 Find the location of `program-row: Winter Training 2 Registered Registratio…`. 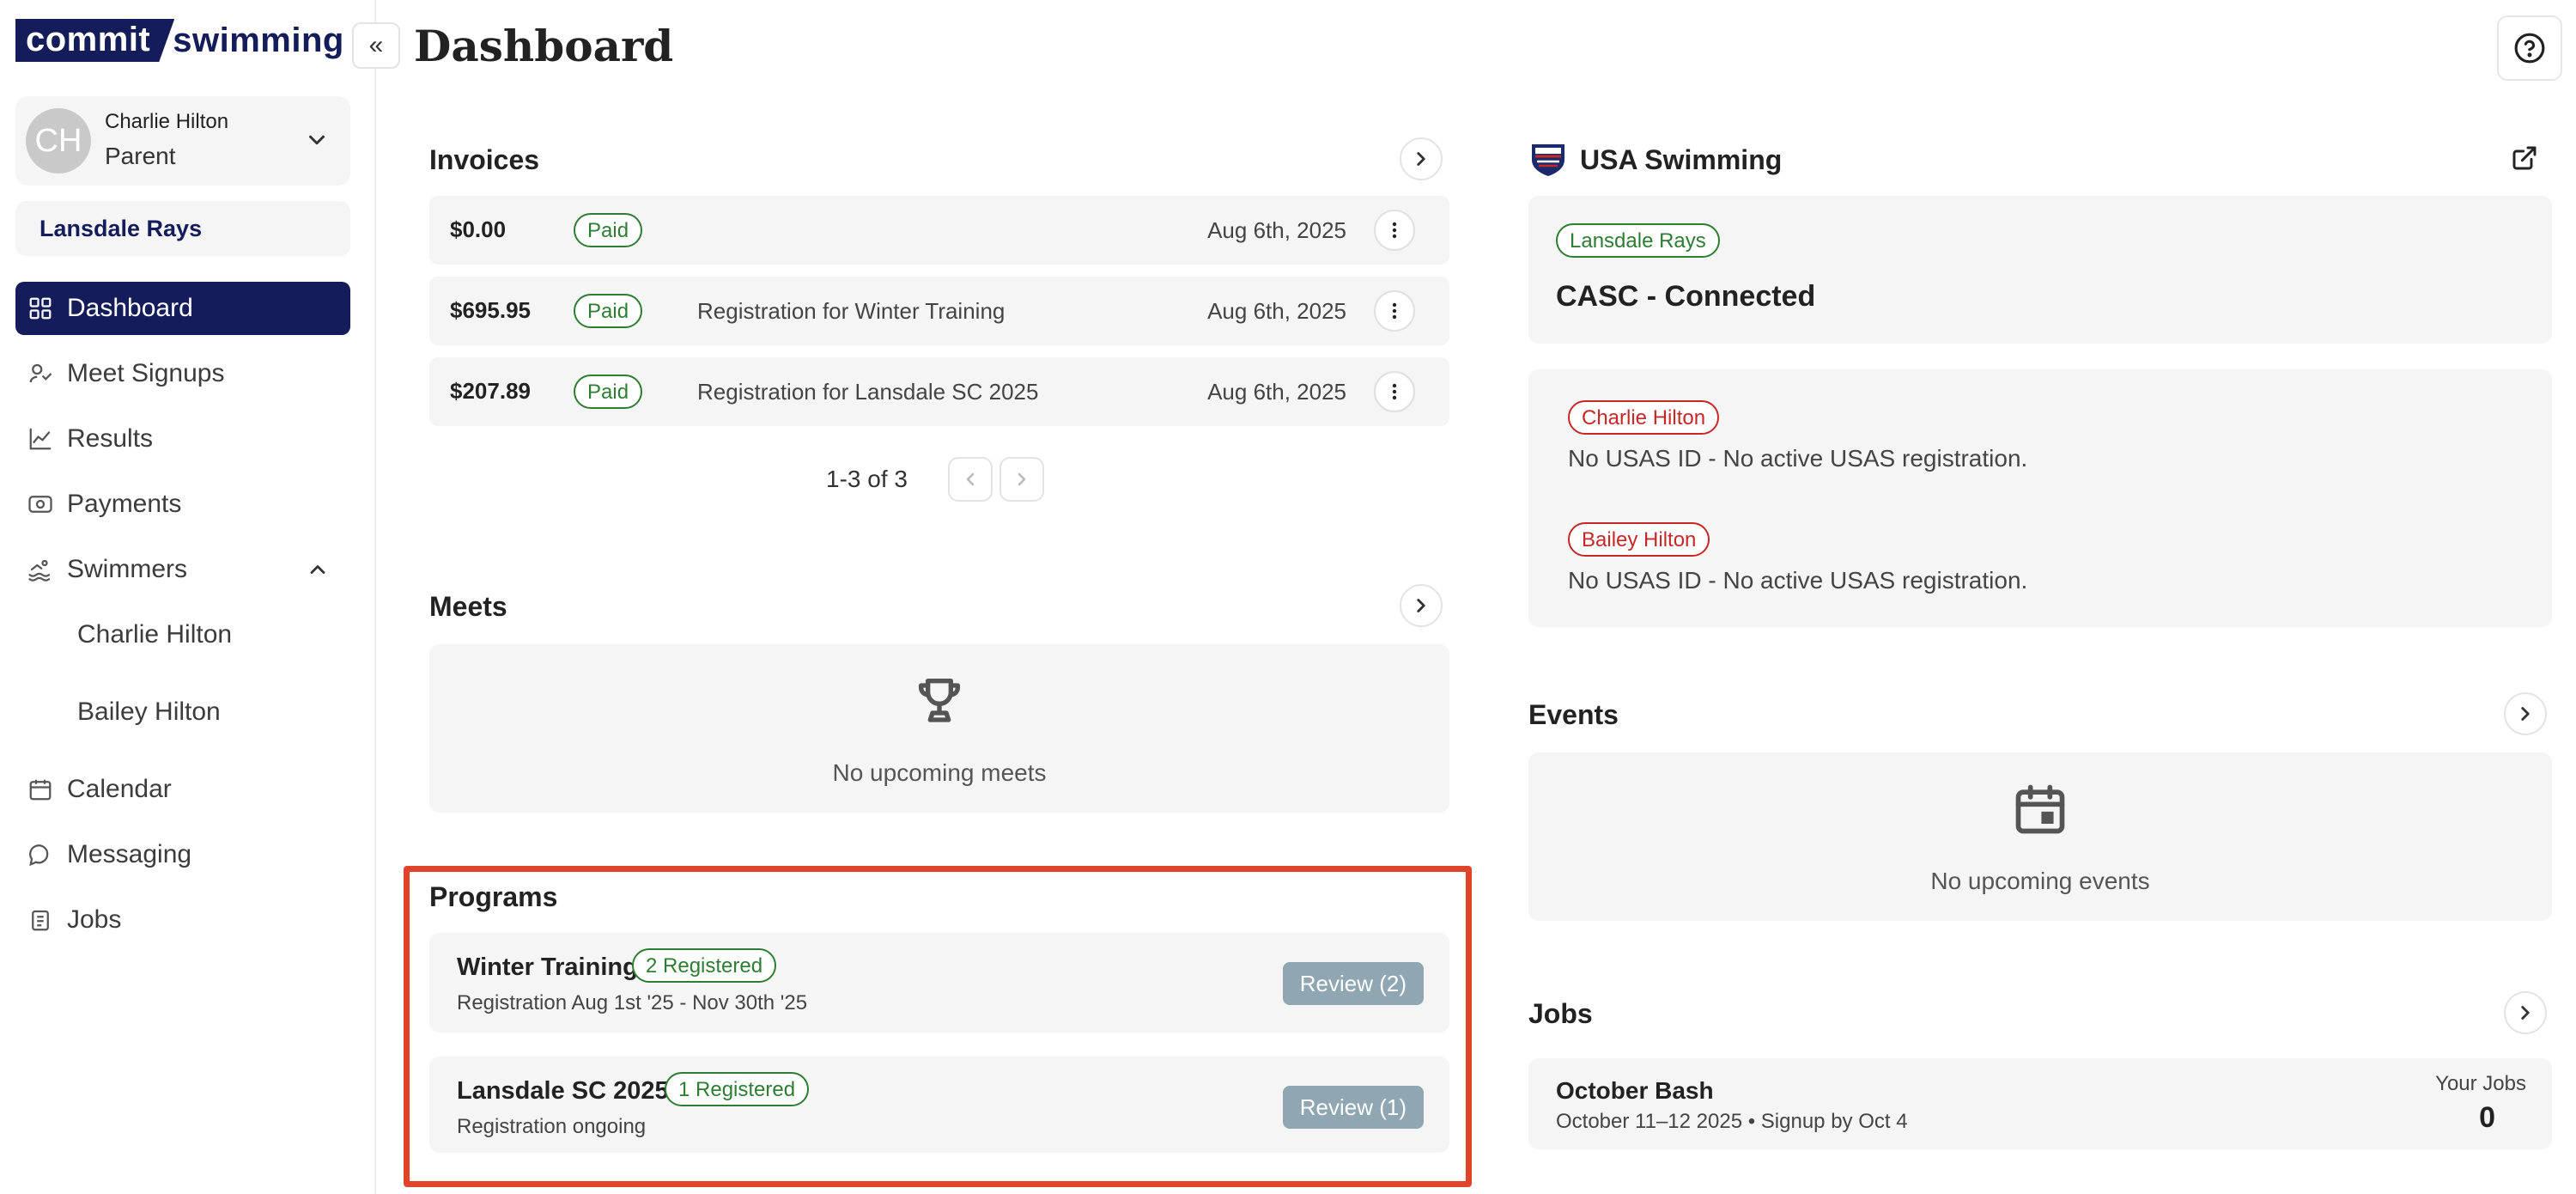

program-row: Winter Training 2 Registered Registratio… is located at coordinates (939, 983).